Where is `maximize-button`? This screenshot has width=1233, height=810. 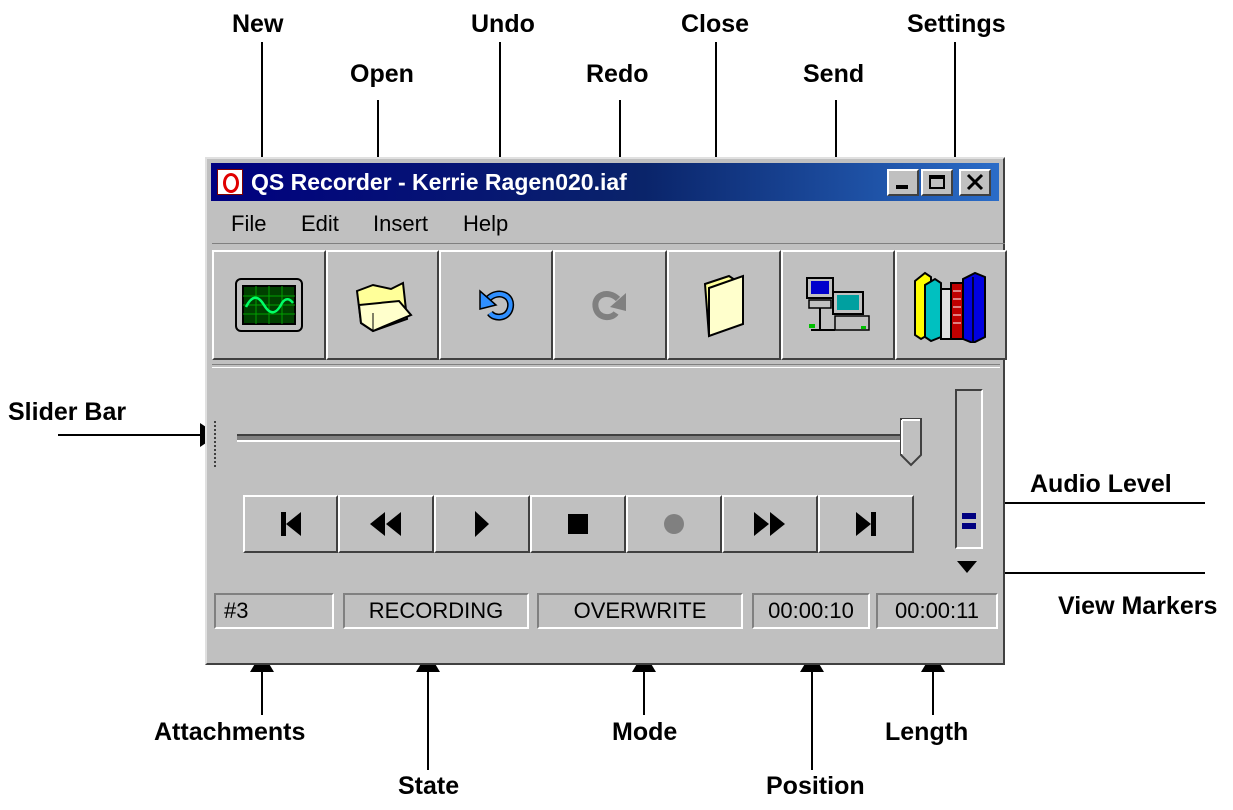
maximize-button is located at coordinates (937, 182).